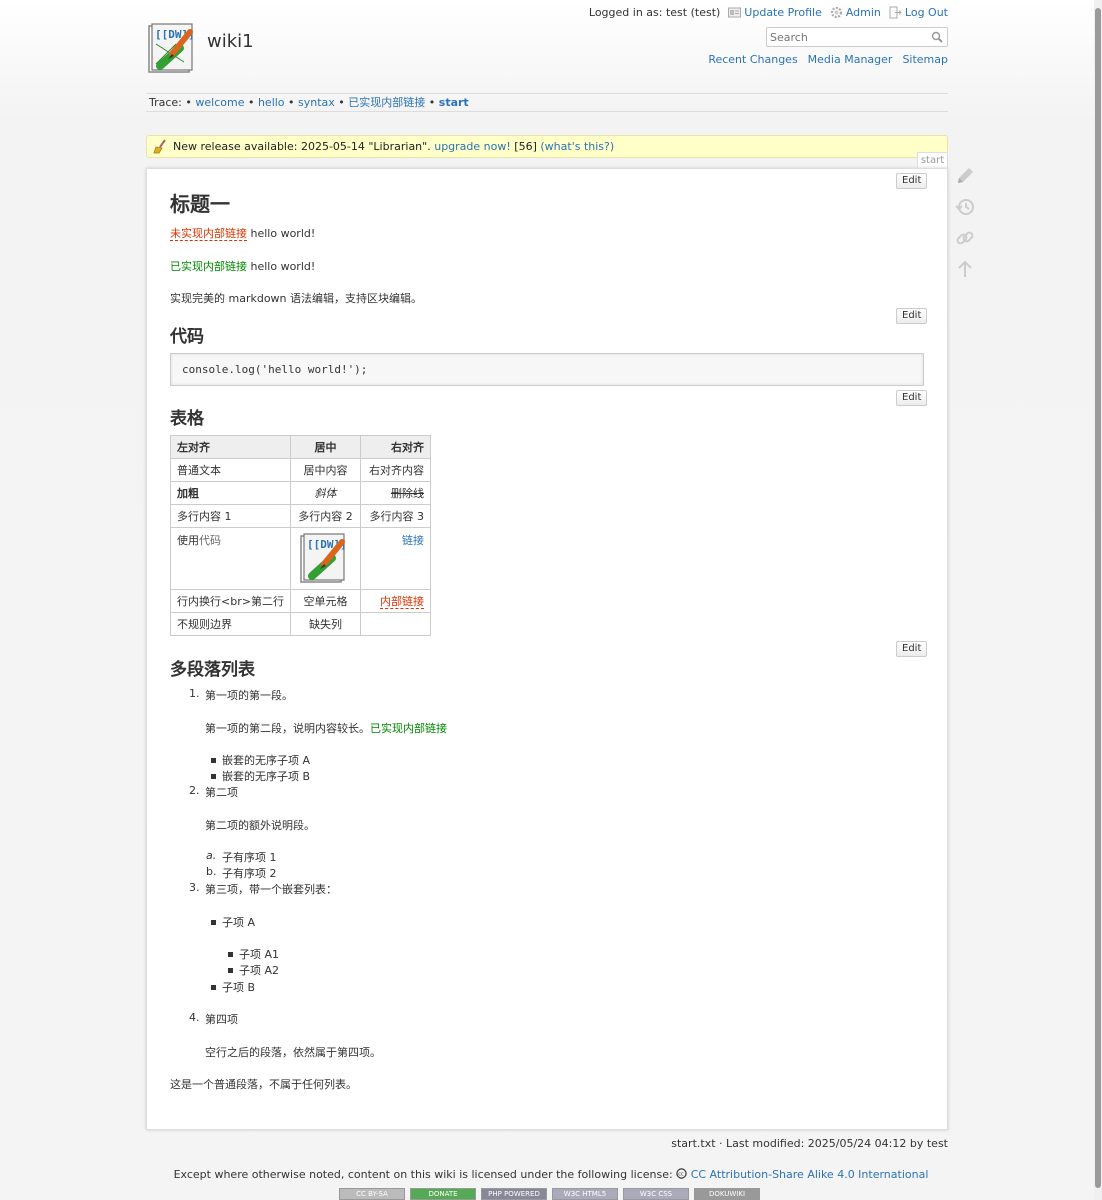 This screenshot has height=1200, width=1102. Describe the element at coordinates (230, 41) in the screenshot. I see `site-title: wiki1` at that location.